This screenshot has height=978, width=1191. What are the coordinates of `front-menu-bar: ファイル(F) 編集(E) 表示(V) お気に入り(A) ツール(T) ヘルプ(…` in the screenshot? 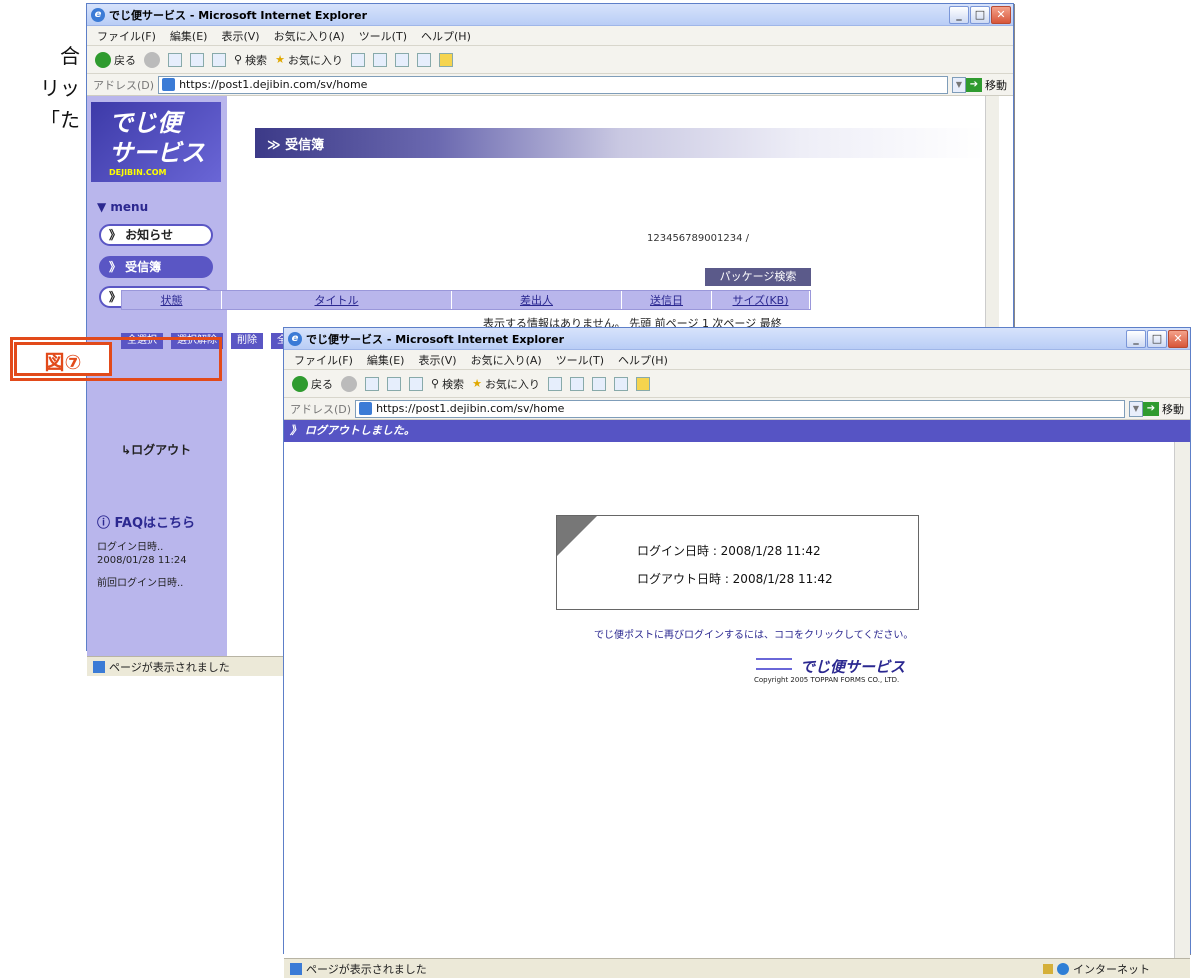 It's located at (737, 360).